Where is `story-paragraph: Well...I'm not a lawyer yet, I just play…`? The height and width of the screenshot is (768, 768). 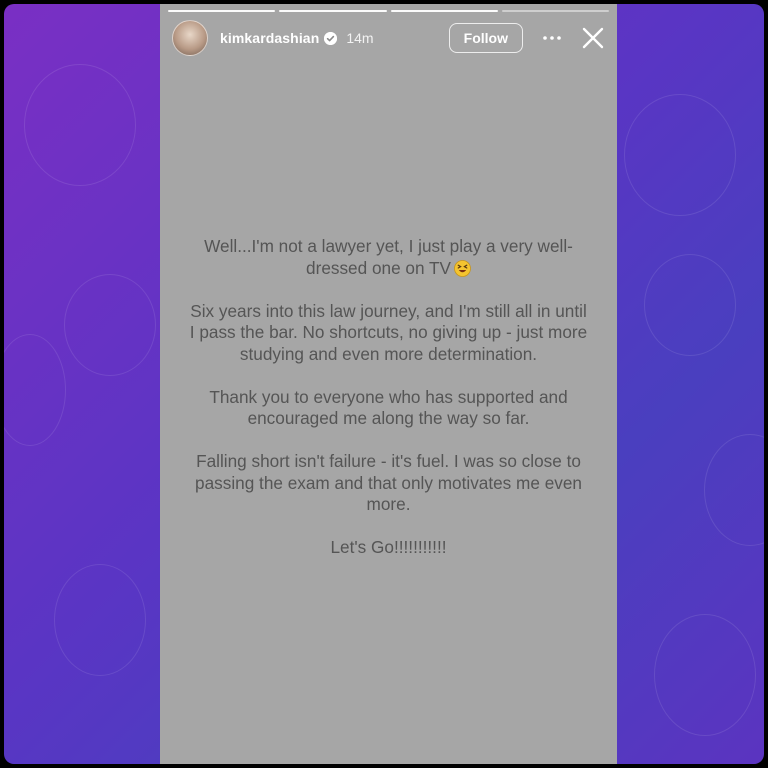
story-paragraph: Well...I'm not a lawyer yet, I just play… is located at coordinates (388, 257).